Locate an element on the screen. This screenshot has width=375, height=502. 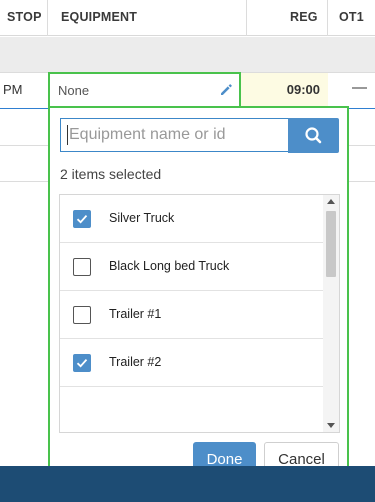
list-item-label: Silver Truck is located at coordinates (142, 218).